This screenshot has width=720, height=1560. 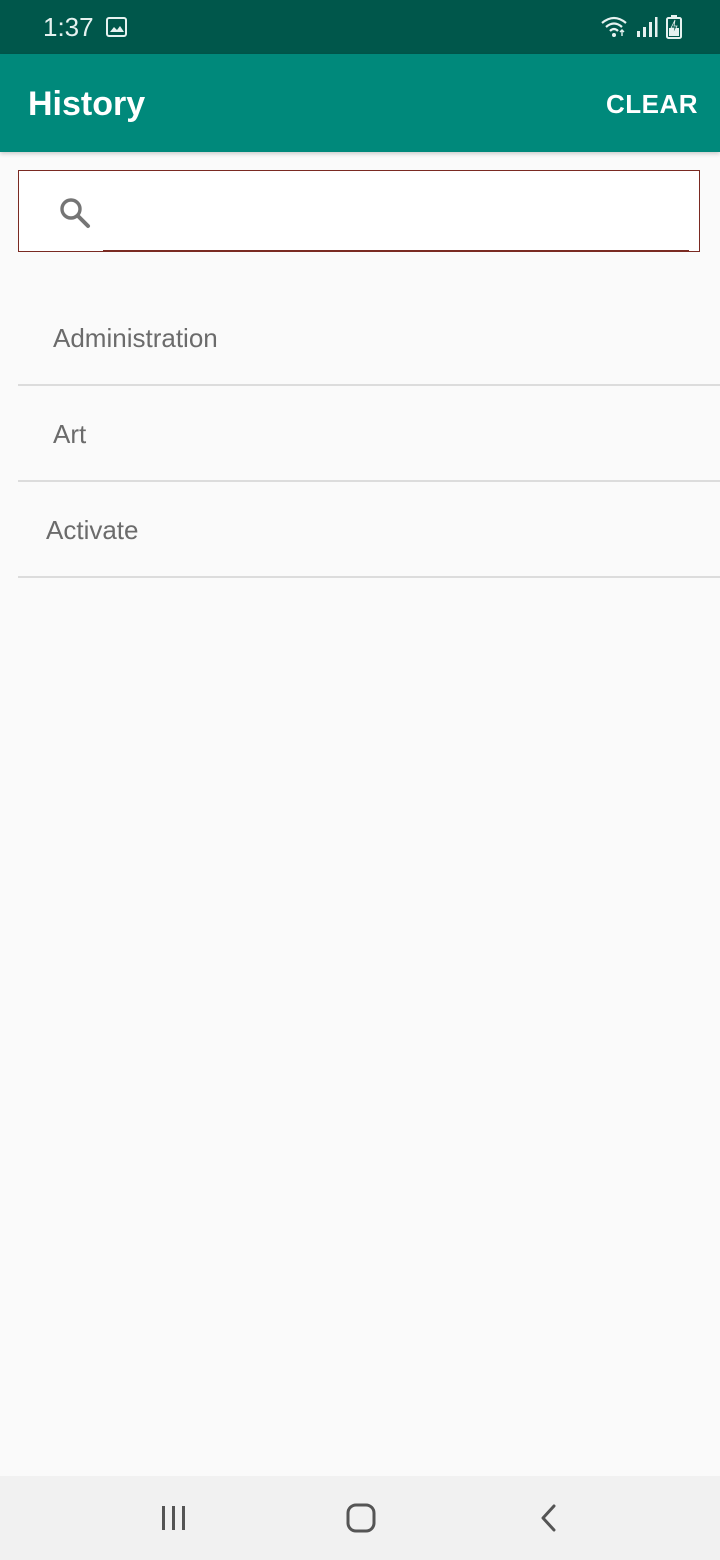 I want to click on status-icons, so click(x=641, y=27).